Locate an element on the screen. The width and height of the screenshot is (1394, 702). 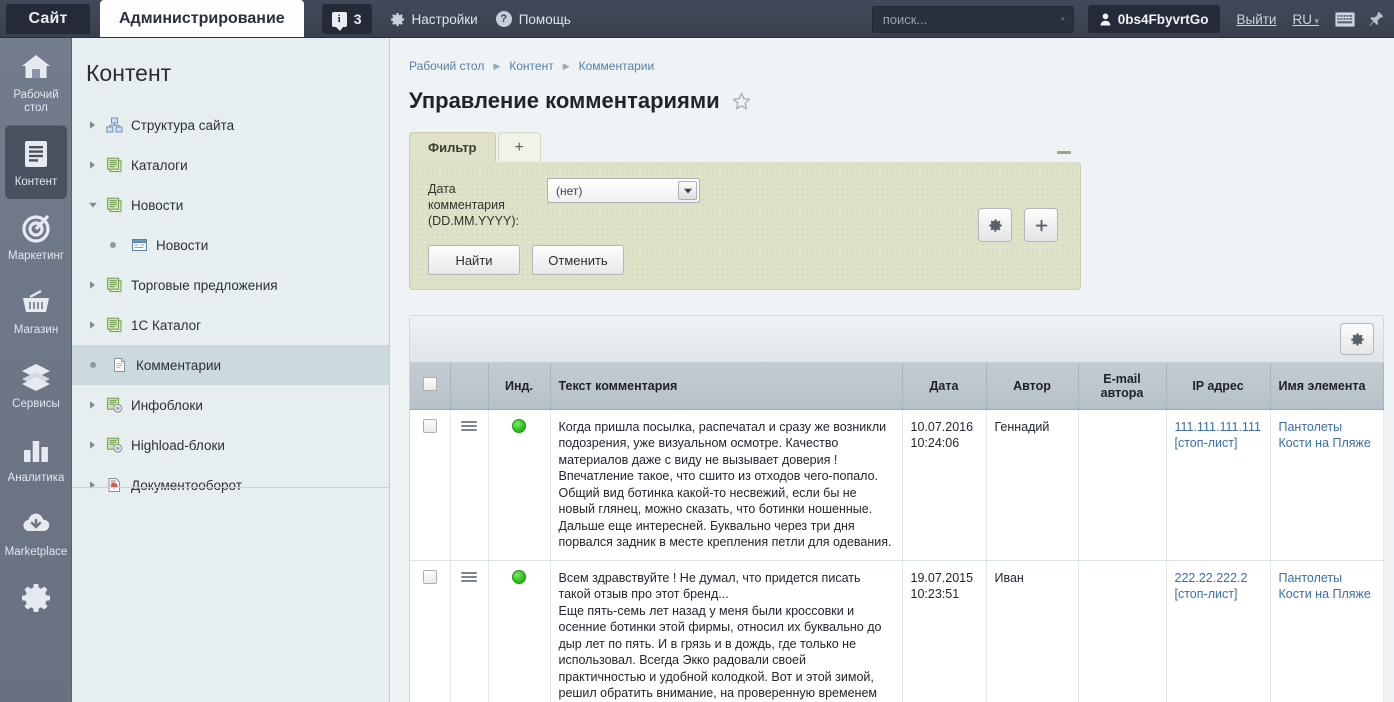
rail-item-marketplace: Marketplace is located at coordinates (36, 532).